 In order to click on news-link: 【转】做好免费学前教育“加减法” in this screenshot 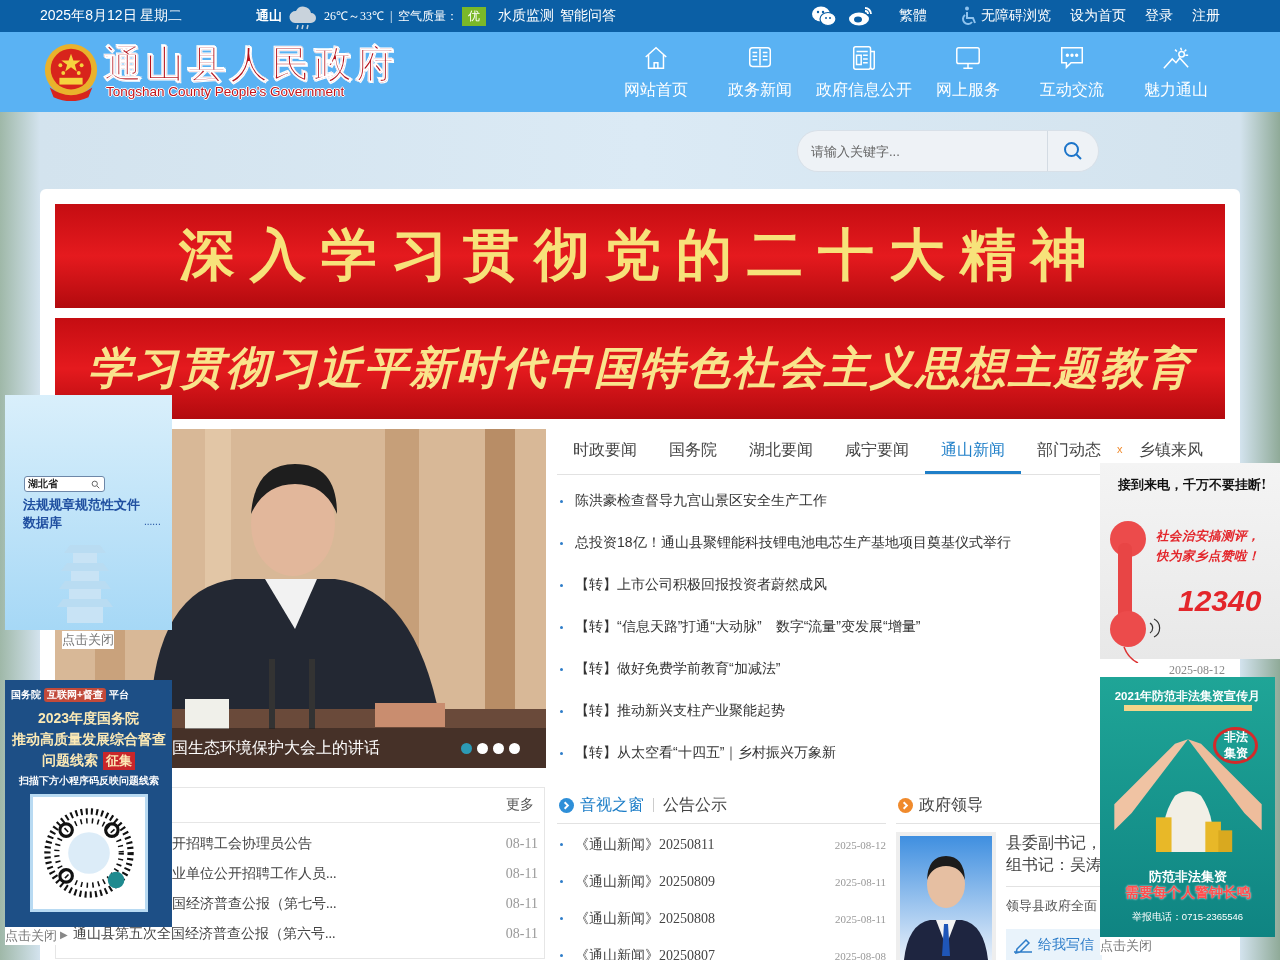, I will do `click(678, 669)`.